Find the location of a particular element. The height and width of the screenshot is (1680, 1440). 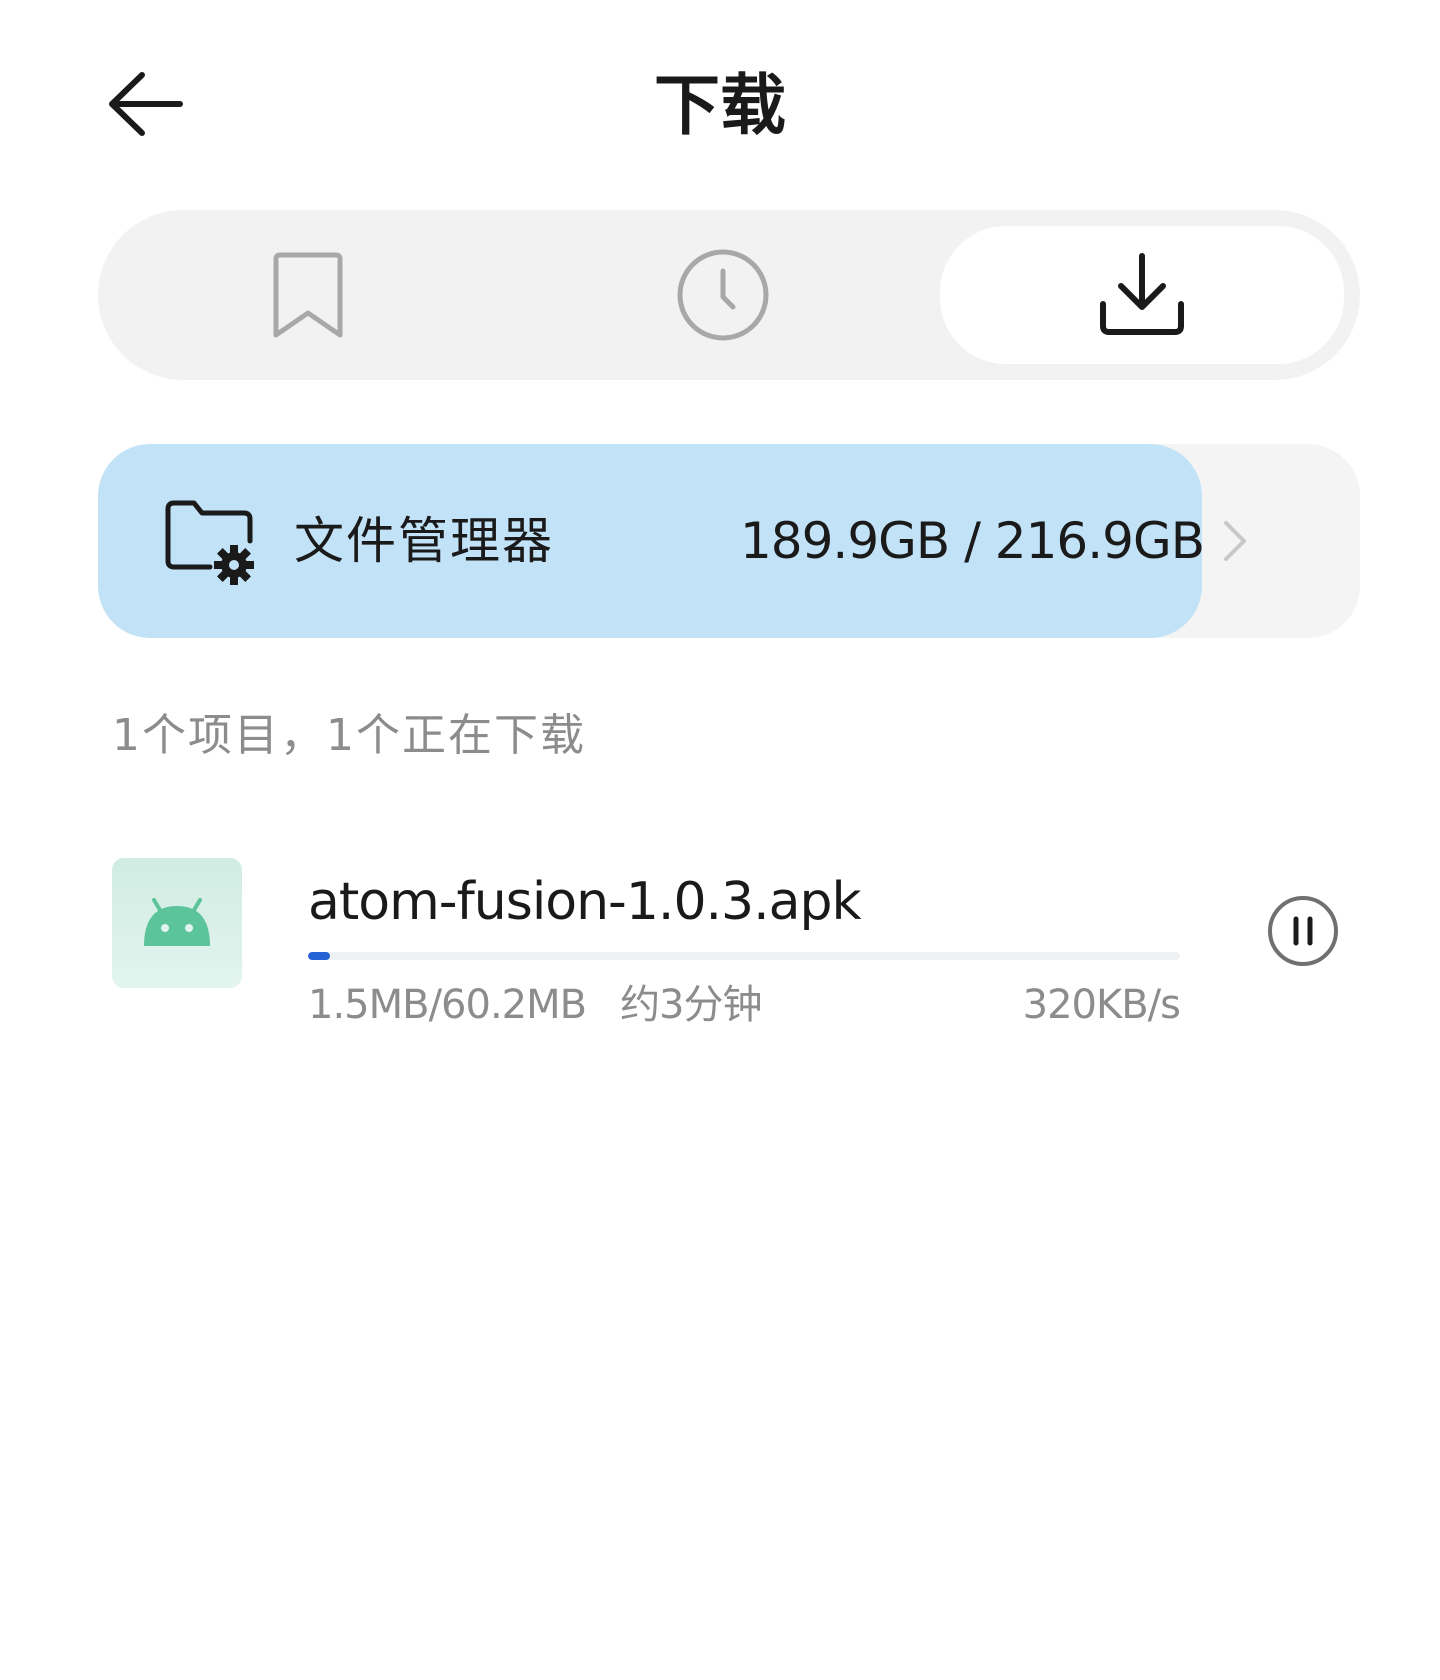

download-progress-info: 1.5MB/60.2MB 约3分钟 is located at coordinates (535, 1005).